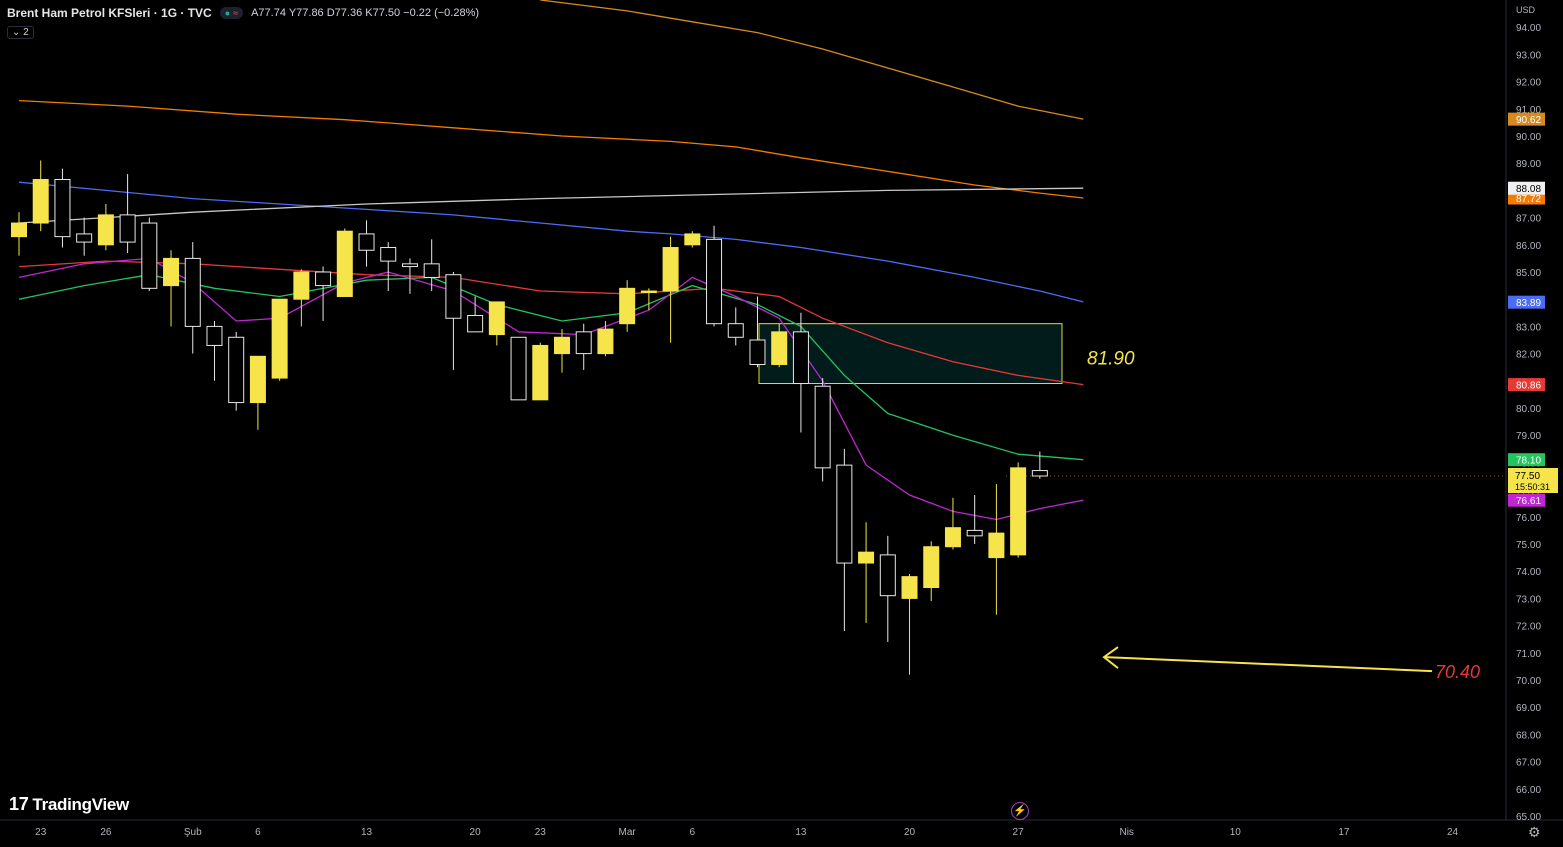 Image resolution: width=1563 pixels, height=847 pixels. I want to click on price-badge: 83.89, so click(1526, 302).